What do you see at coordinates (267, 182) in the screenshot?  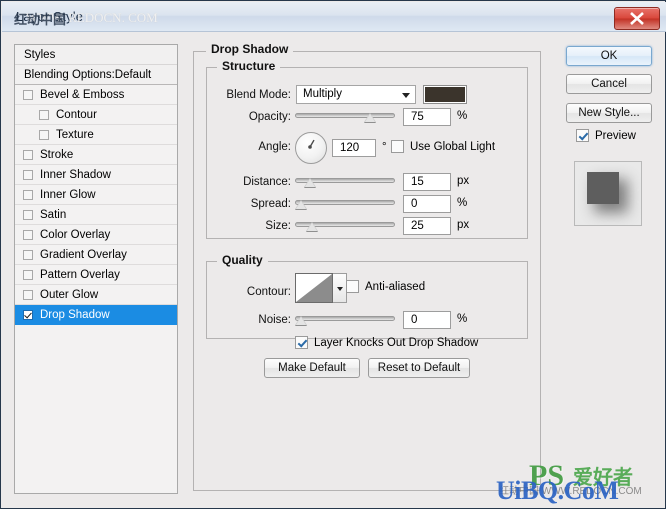 I see `distance-label: Distance:` at bounding box center [267, 182].